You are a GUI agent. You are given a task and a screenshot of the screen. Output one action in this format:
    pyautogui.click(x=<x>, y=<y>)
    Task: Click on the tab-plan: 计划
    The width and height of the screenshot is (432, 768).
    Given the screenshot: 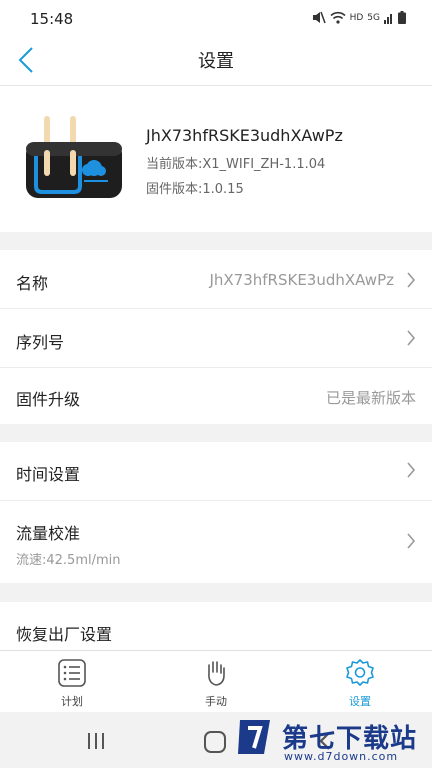 What is the action you would take?
    pyautogui.click(x=72, y=682)
    